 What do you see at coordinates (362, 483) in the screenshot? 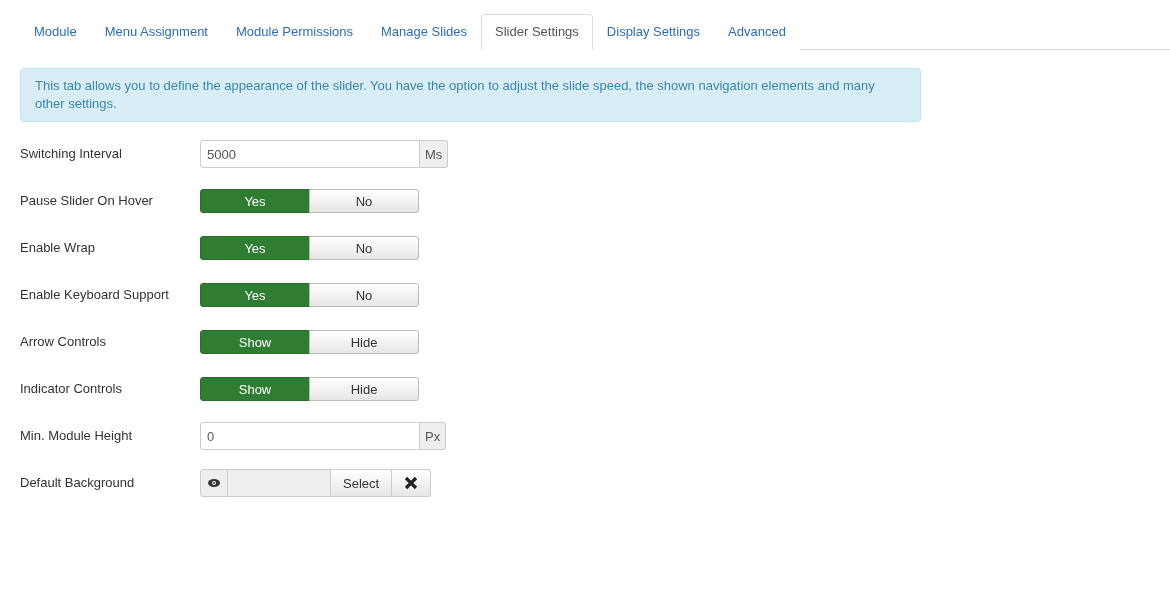
I see `select-button: Select` at bounding box center [362, 483].